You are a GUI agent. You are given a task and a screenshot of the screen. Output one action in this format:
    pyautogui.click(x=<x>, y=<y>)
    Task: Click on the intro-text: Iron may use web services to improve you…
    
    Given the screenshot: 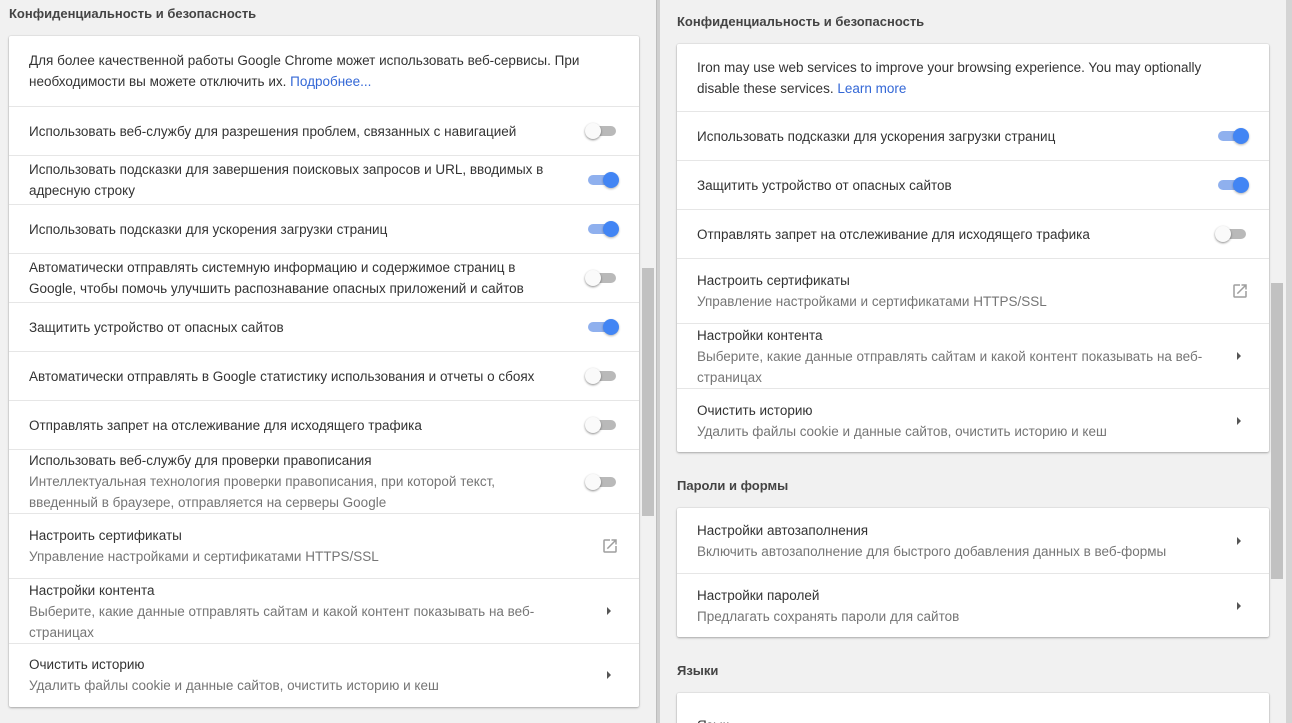 What is the action you would take?
    pyautogui.click(x=949, y=77)
    